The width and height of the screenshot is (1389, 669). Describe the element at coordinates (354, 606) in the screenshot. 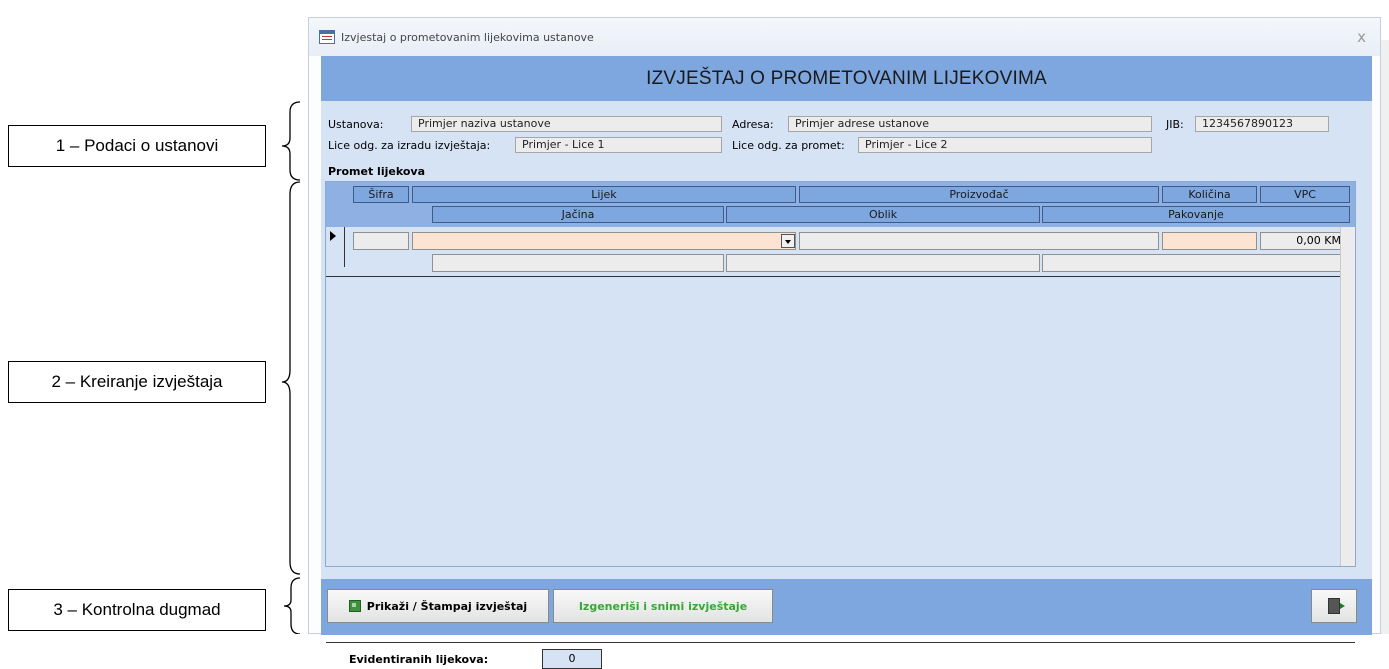

I see `report-icon` at that location.